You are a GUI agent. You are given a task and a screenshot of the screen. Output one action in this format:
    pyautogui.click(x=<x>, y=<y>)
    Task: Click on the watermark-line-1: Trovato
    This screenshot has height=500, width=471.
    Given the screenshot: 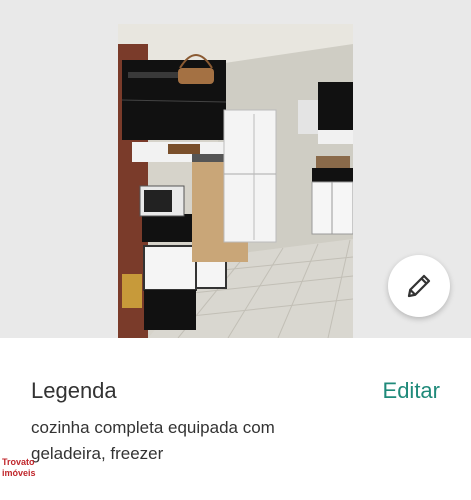 What is the action you would take?
    pyautogui.click(x=18, y=462)
    